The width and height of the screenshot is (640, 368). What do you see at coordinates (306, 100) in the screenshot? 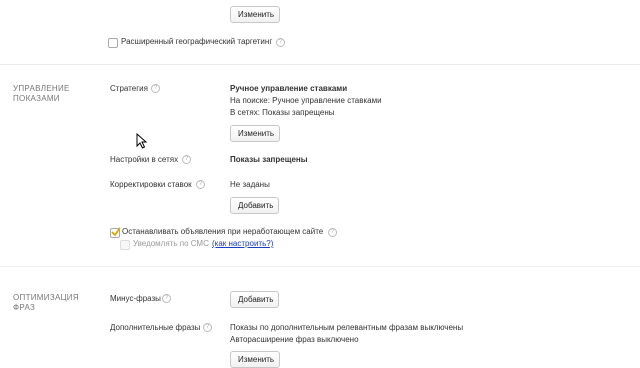
I see `strategy-search-text: На поиске: Ручное управление ставками` at bounding box center [306, 100].